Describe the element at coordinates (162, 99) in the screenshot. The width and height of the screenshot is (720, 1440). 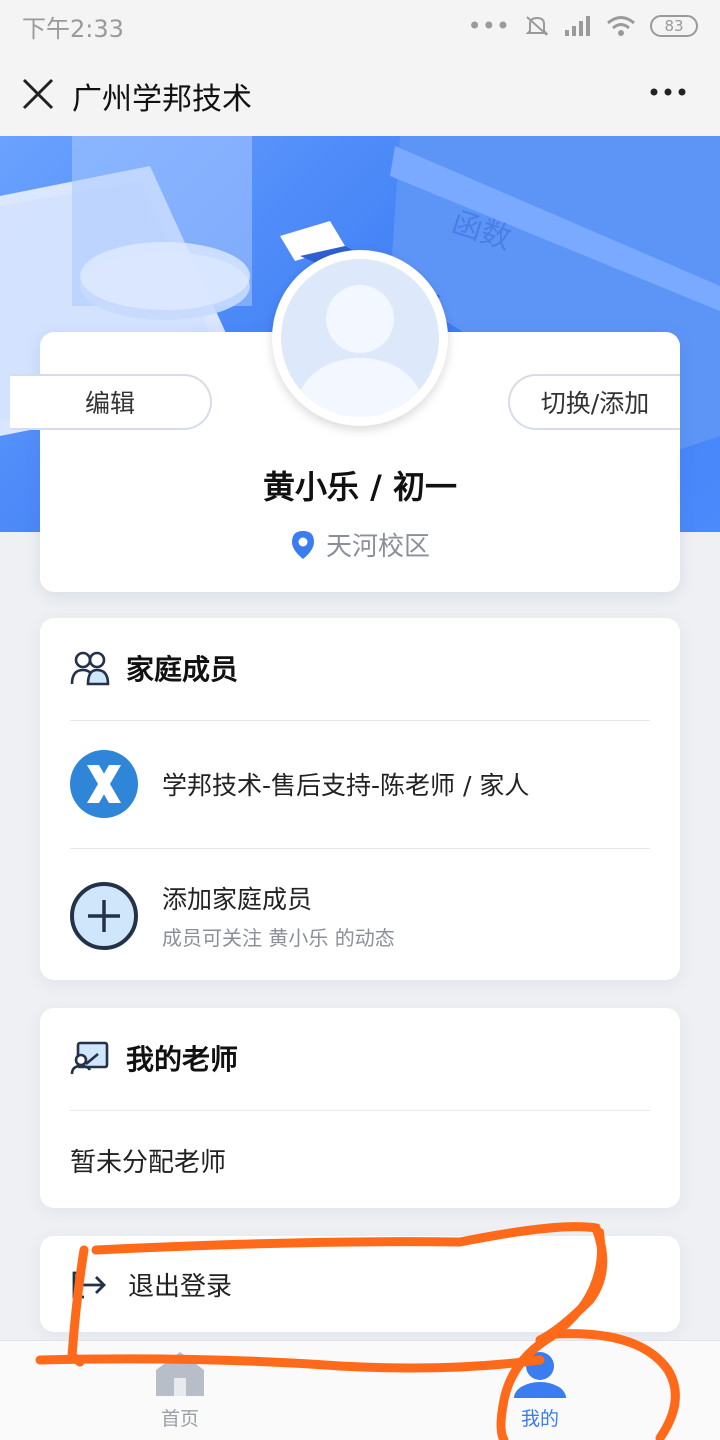
I see `page-title: 广州学邦技术` at that location.